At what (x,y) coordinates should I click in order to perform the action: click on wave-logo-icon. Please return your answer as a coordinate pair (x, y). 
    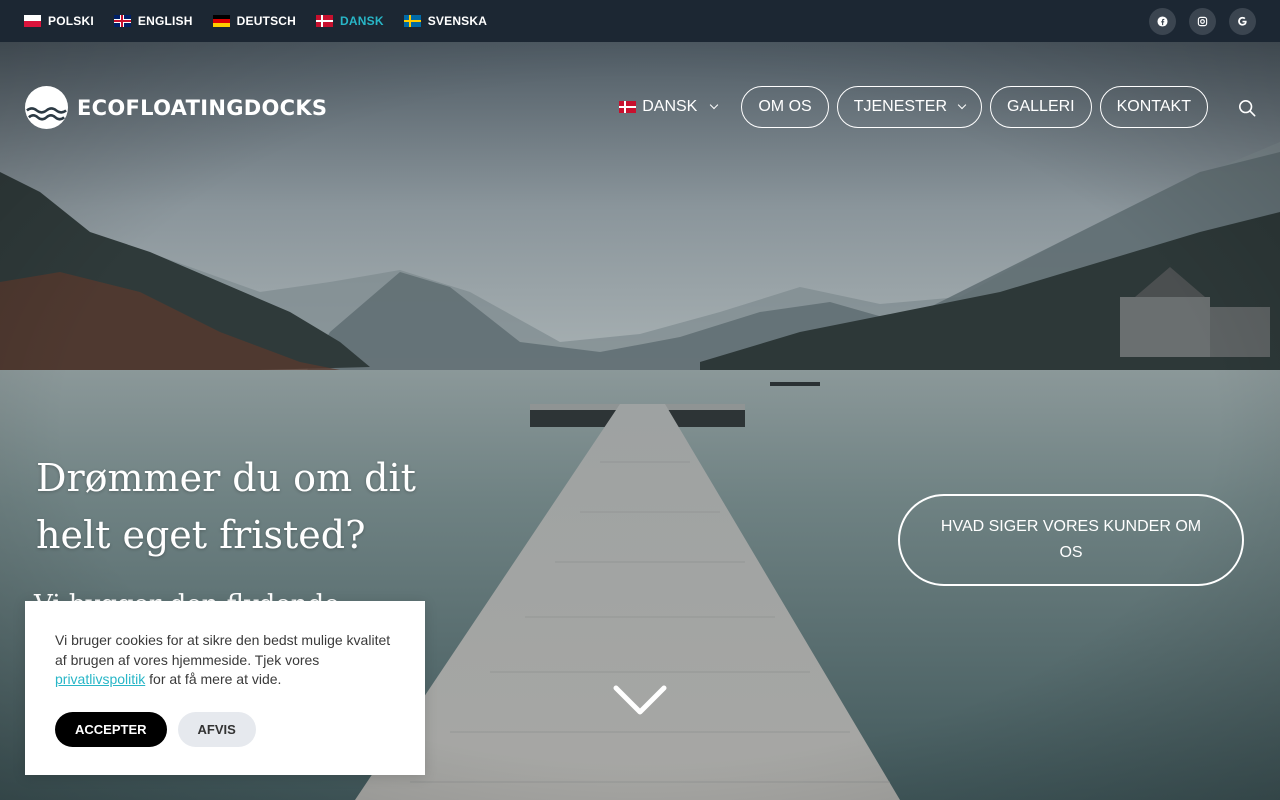
    Looking at the image, I should click on (46, 107).